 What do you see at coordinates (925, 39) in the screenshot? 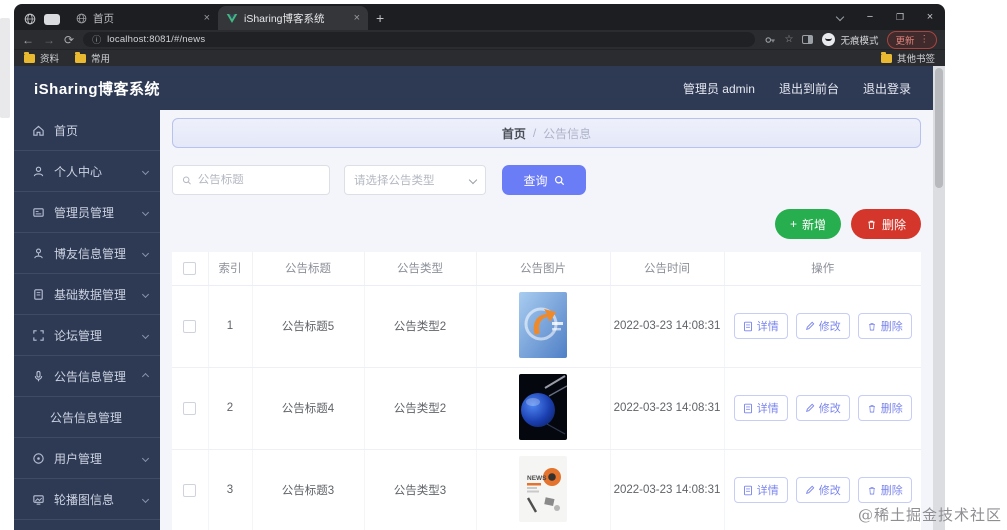
I see `browser-menu-icon: ⋮` at bounding box center [925, 39].